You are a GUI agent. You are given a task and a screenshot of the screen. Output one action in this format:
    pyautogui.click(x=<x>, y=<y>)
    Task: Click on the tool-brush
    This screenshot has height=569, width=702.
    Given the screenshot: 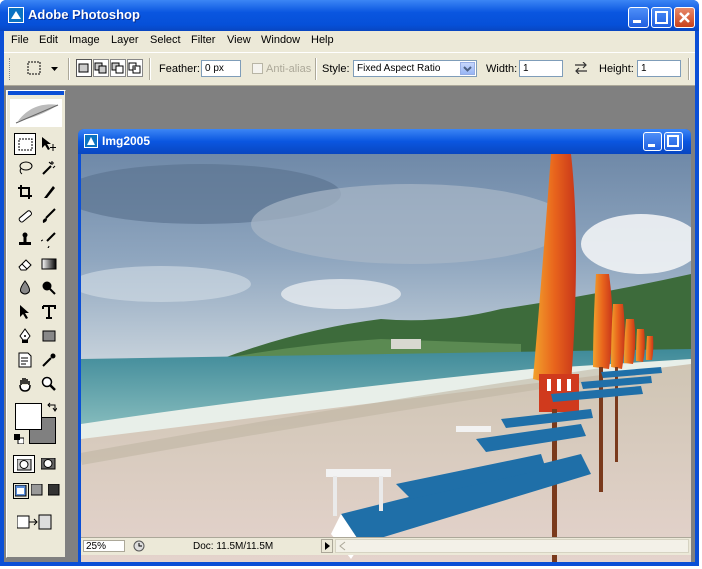 What is the action you would take?
    pyautogui.click(x=49, y=216)
    